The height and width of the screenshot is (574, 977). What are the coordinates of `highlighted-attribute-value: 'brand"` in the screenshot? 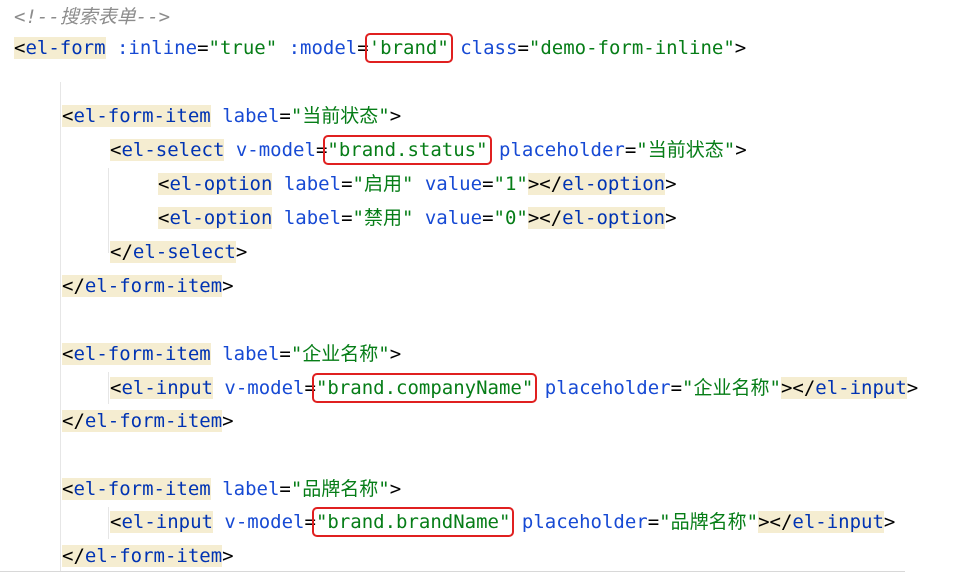 It's located at (408, 48).